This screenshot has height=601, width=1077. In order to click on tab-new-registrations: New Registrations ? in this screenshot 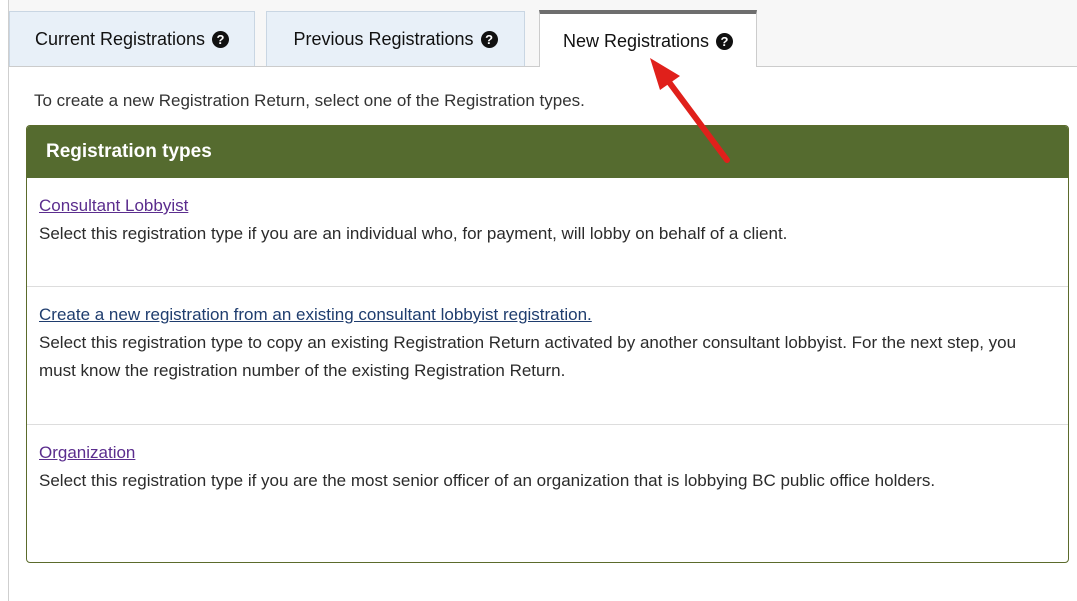, I will do `click(648, 39)`.